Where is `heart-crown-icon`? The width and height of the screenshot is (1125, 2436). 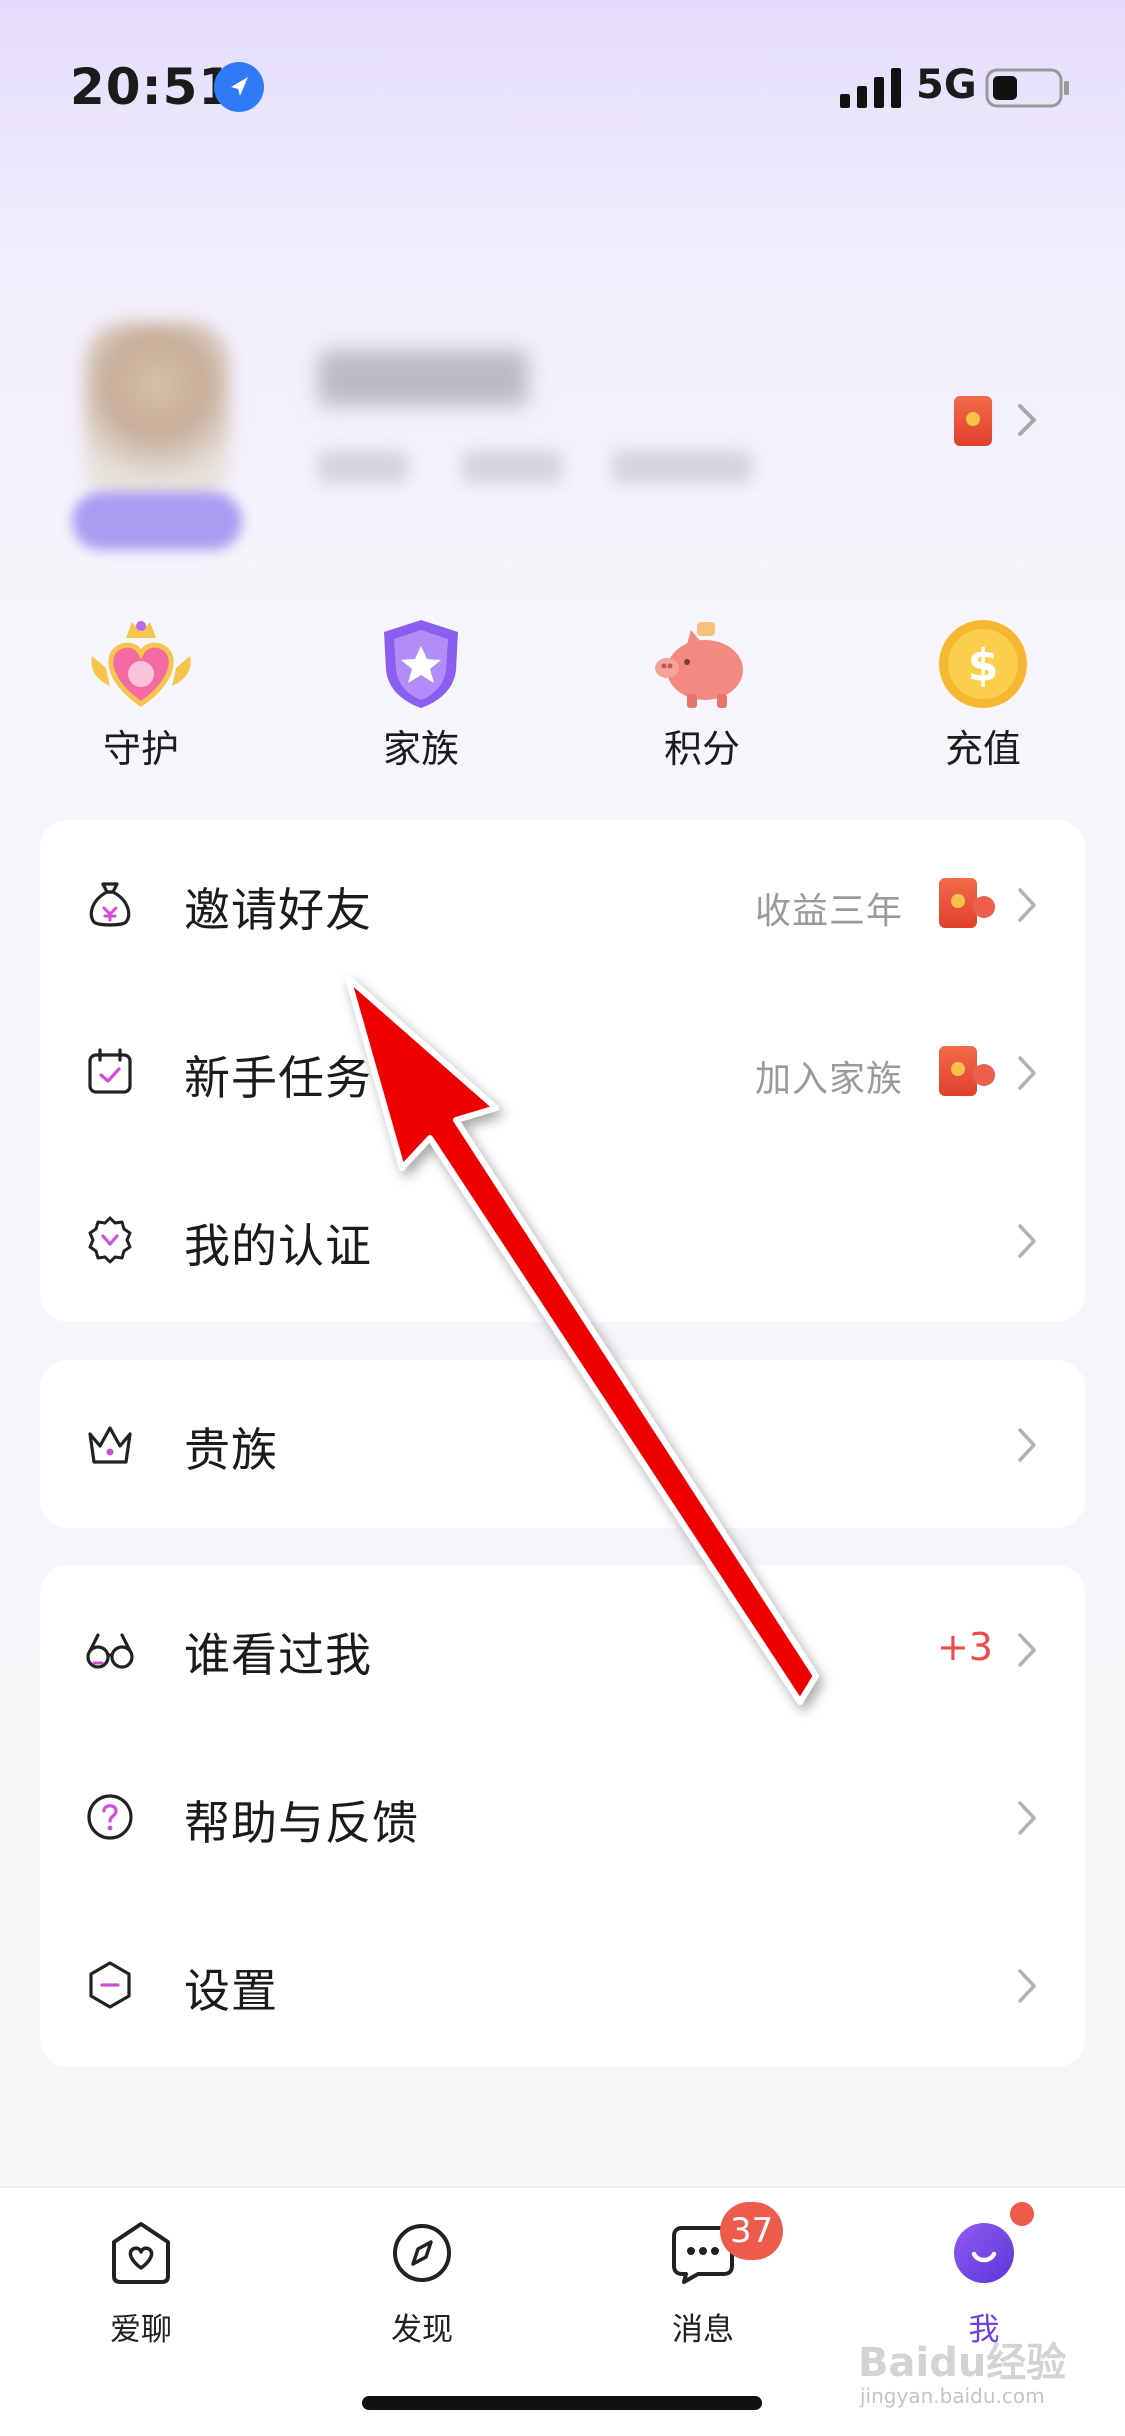 heart-crown-icon is located at coordinates (141, 664).